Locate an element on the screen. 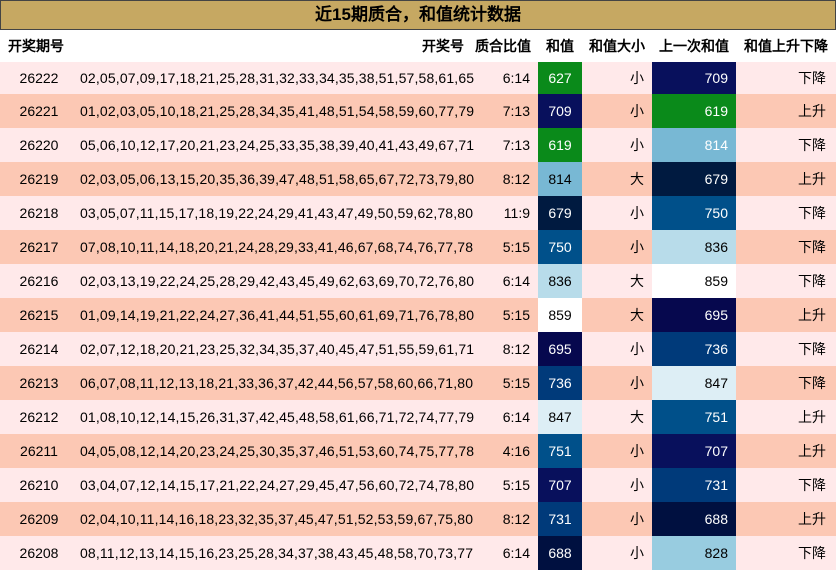 This screenshot has width=836, height=574. cell-sum: 836 is located at coordinates (560, 281).